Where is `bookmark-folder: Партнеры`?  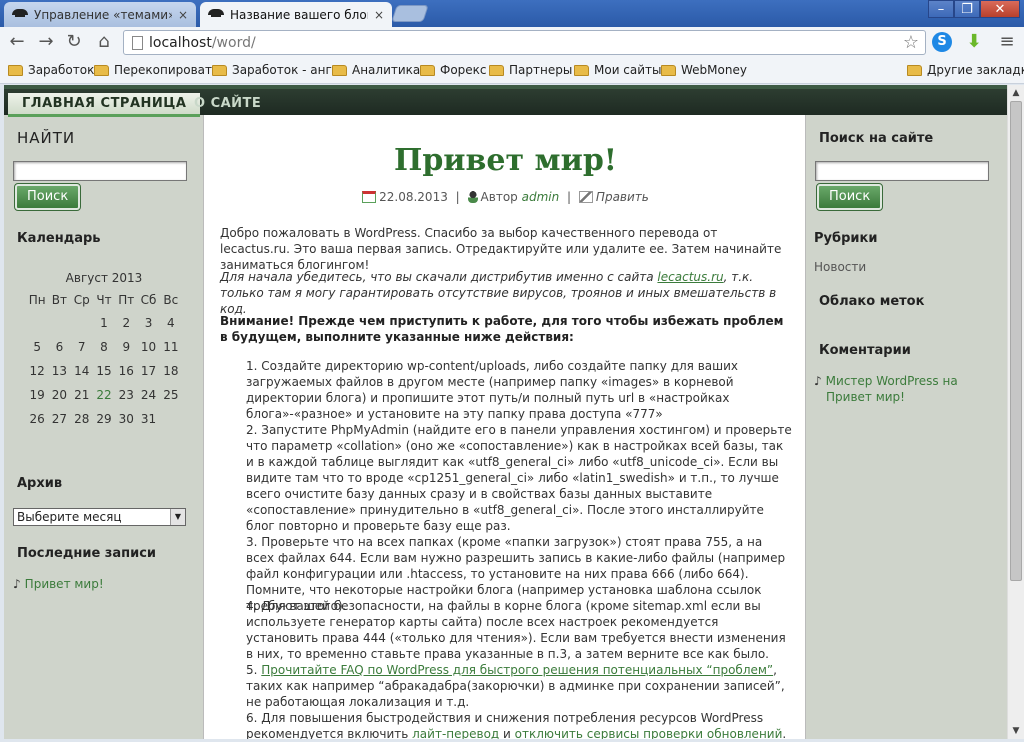
bookmark-folder: Партнеры is located at coordinates (530, 70).